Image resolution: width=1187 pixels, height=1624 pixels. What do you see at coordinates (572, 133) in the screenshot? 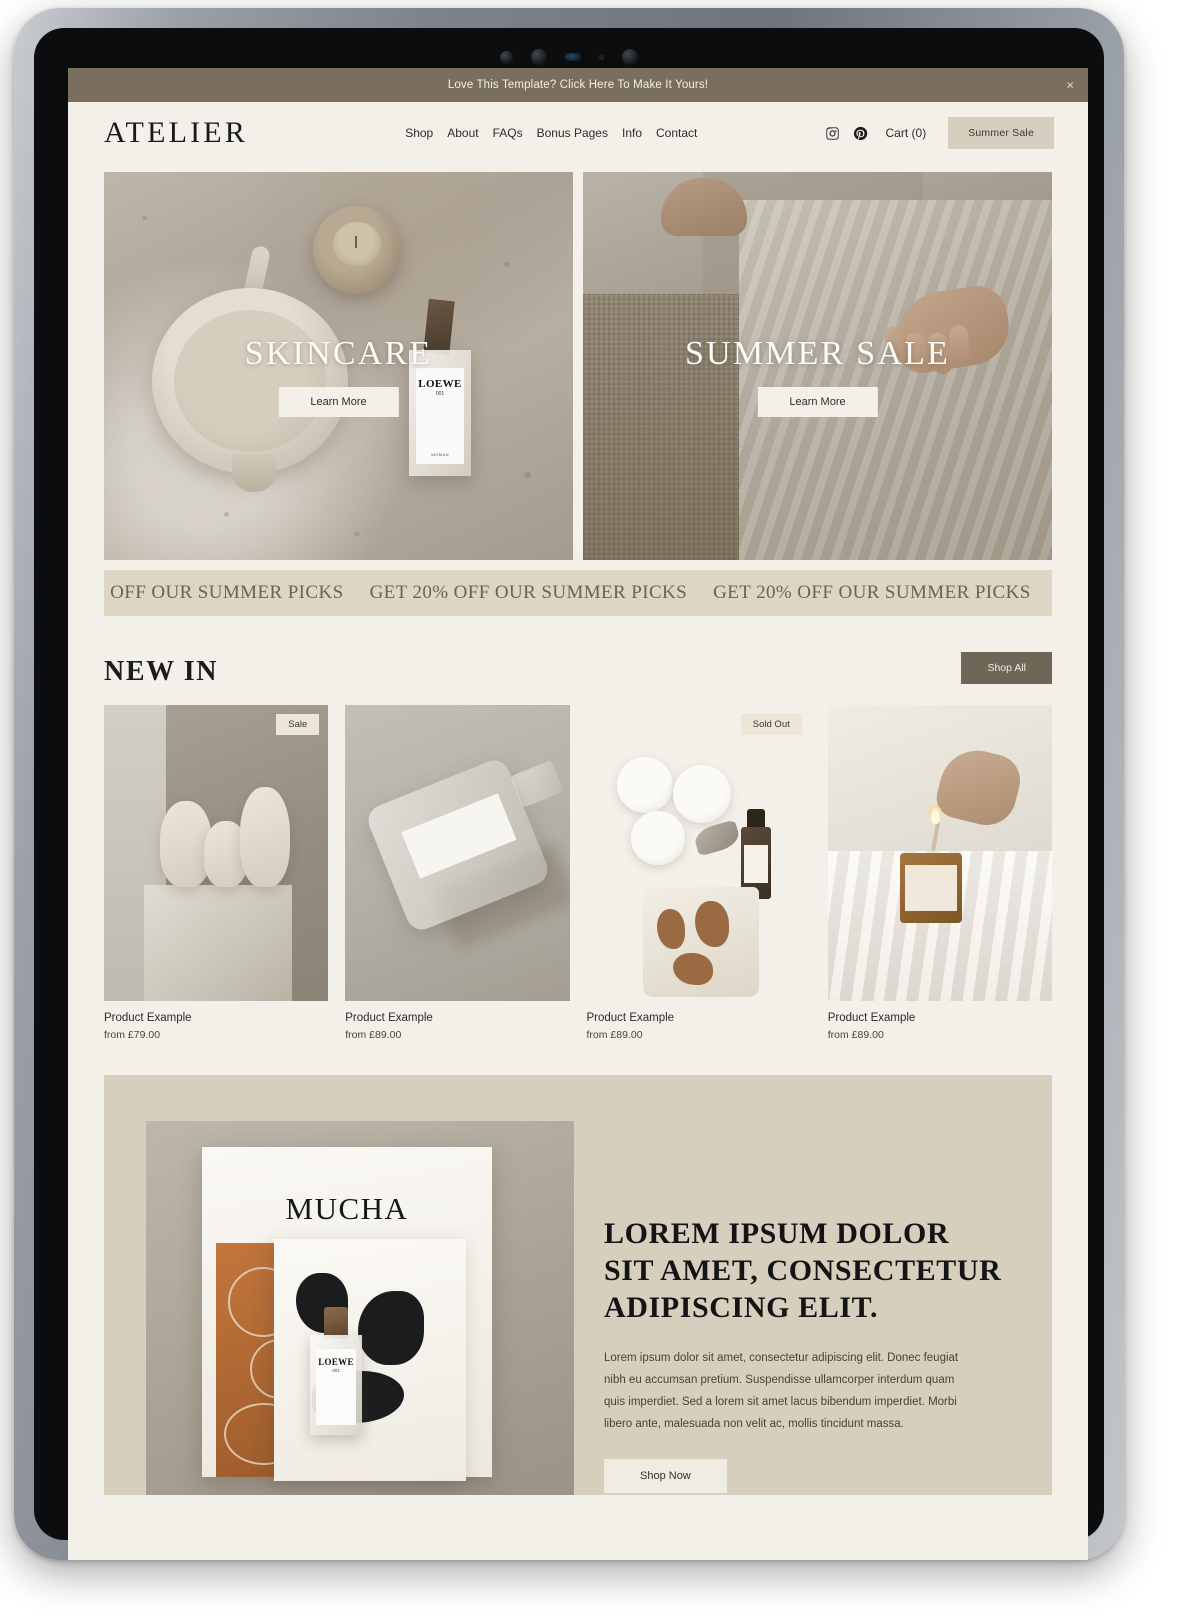
I see `nav-item-bonus-pages: Bonus Pages` at bounding box center [572, 133].